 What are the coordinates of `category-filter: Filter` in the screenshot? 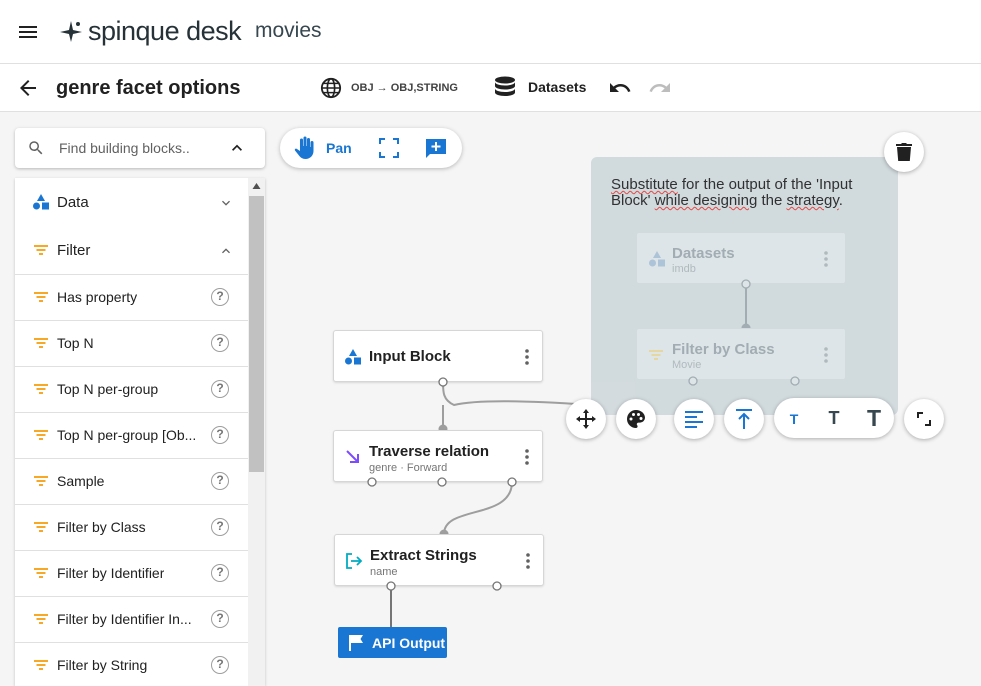 It's located at (131, 250).